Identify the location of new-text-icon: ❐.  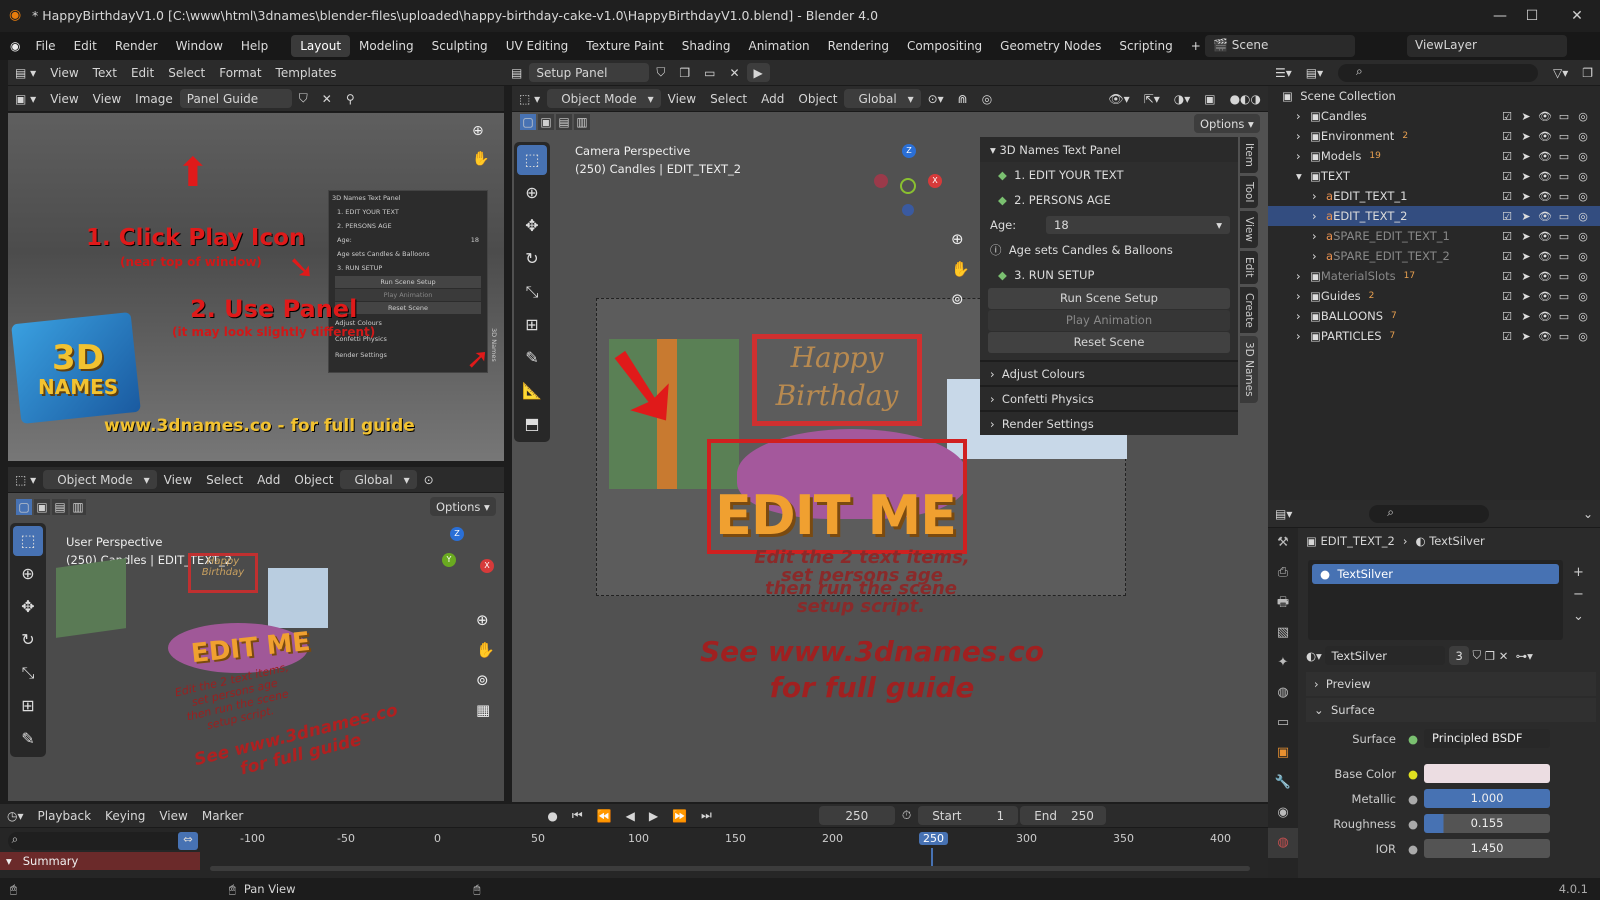
(684, 73).